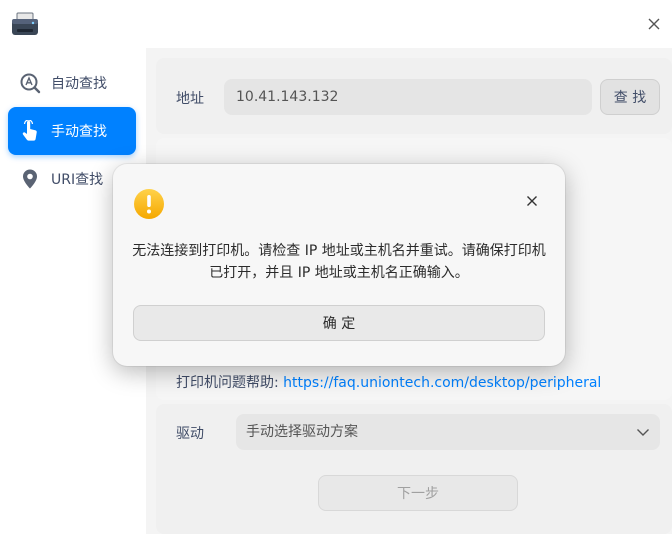 The image size is (672, 534). Describe the element at coordinates (339, 323) in the screenshot. I see `confirm-button: 确 定` at that location.